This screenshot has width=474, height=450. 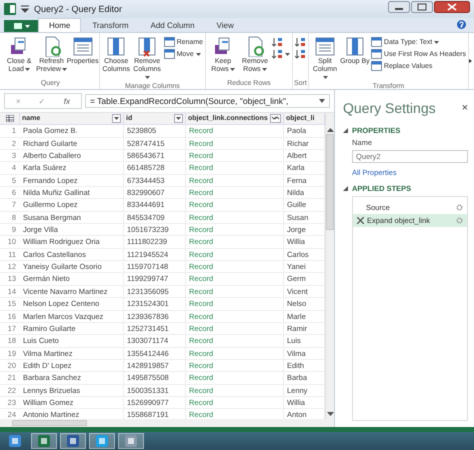 I want to click on formula-field: = Table.ExpandRecordColumn(Source, "object_link",, so click(x=207, y=101).